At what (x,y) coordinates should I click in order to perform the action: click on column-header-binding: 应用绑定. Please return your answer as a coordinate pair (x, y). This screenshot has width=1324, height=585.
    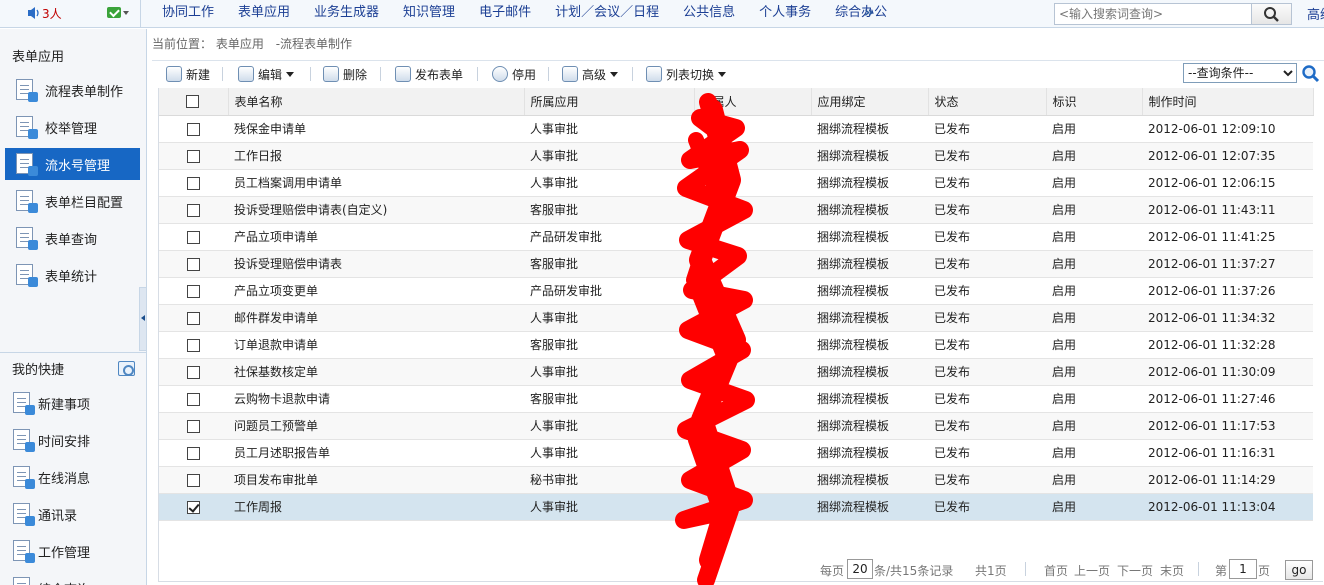
    Looking at the image, I should click on (870, 102).